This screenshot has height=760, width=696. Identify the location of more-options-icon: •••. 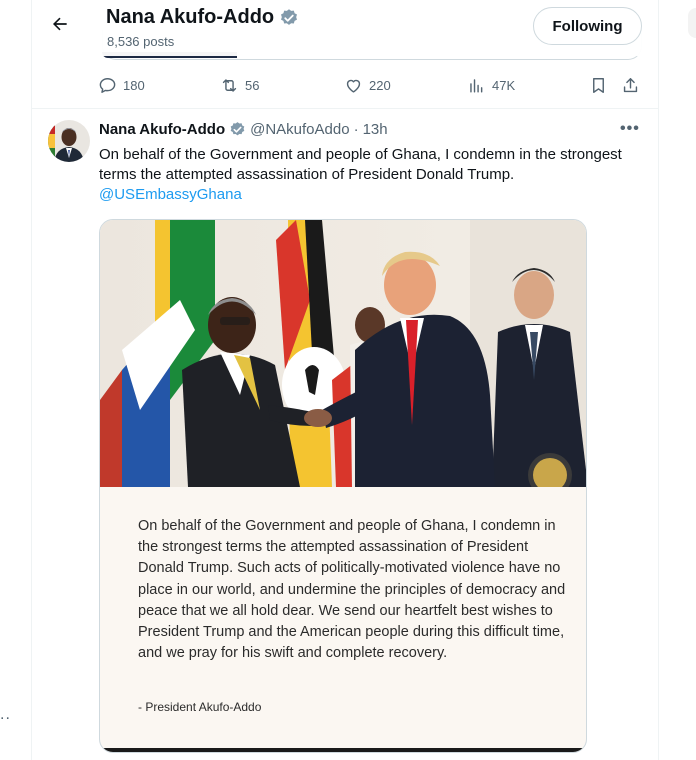
(630, 129).